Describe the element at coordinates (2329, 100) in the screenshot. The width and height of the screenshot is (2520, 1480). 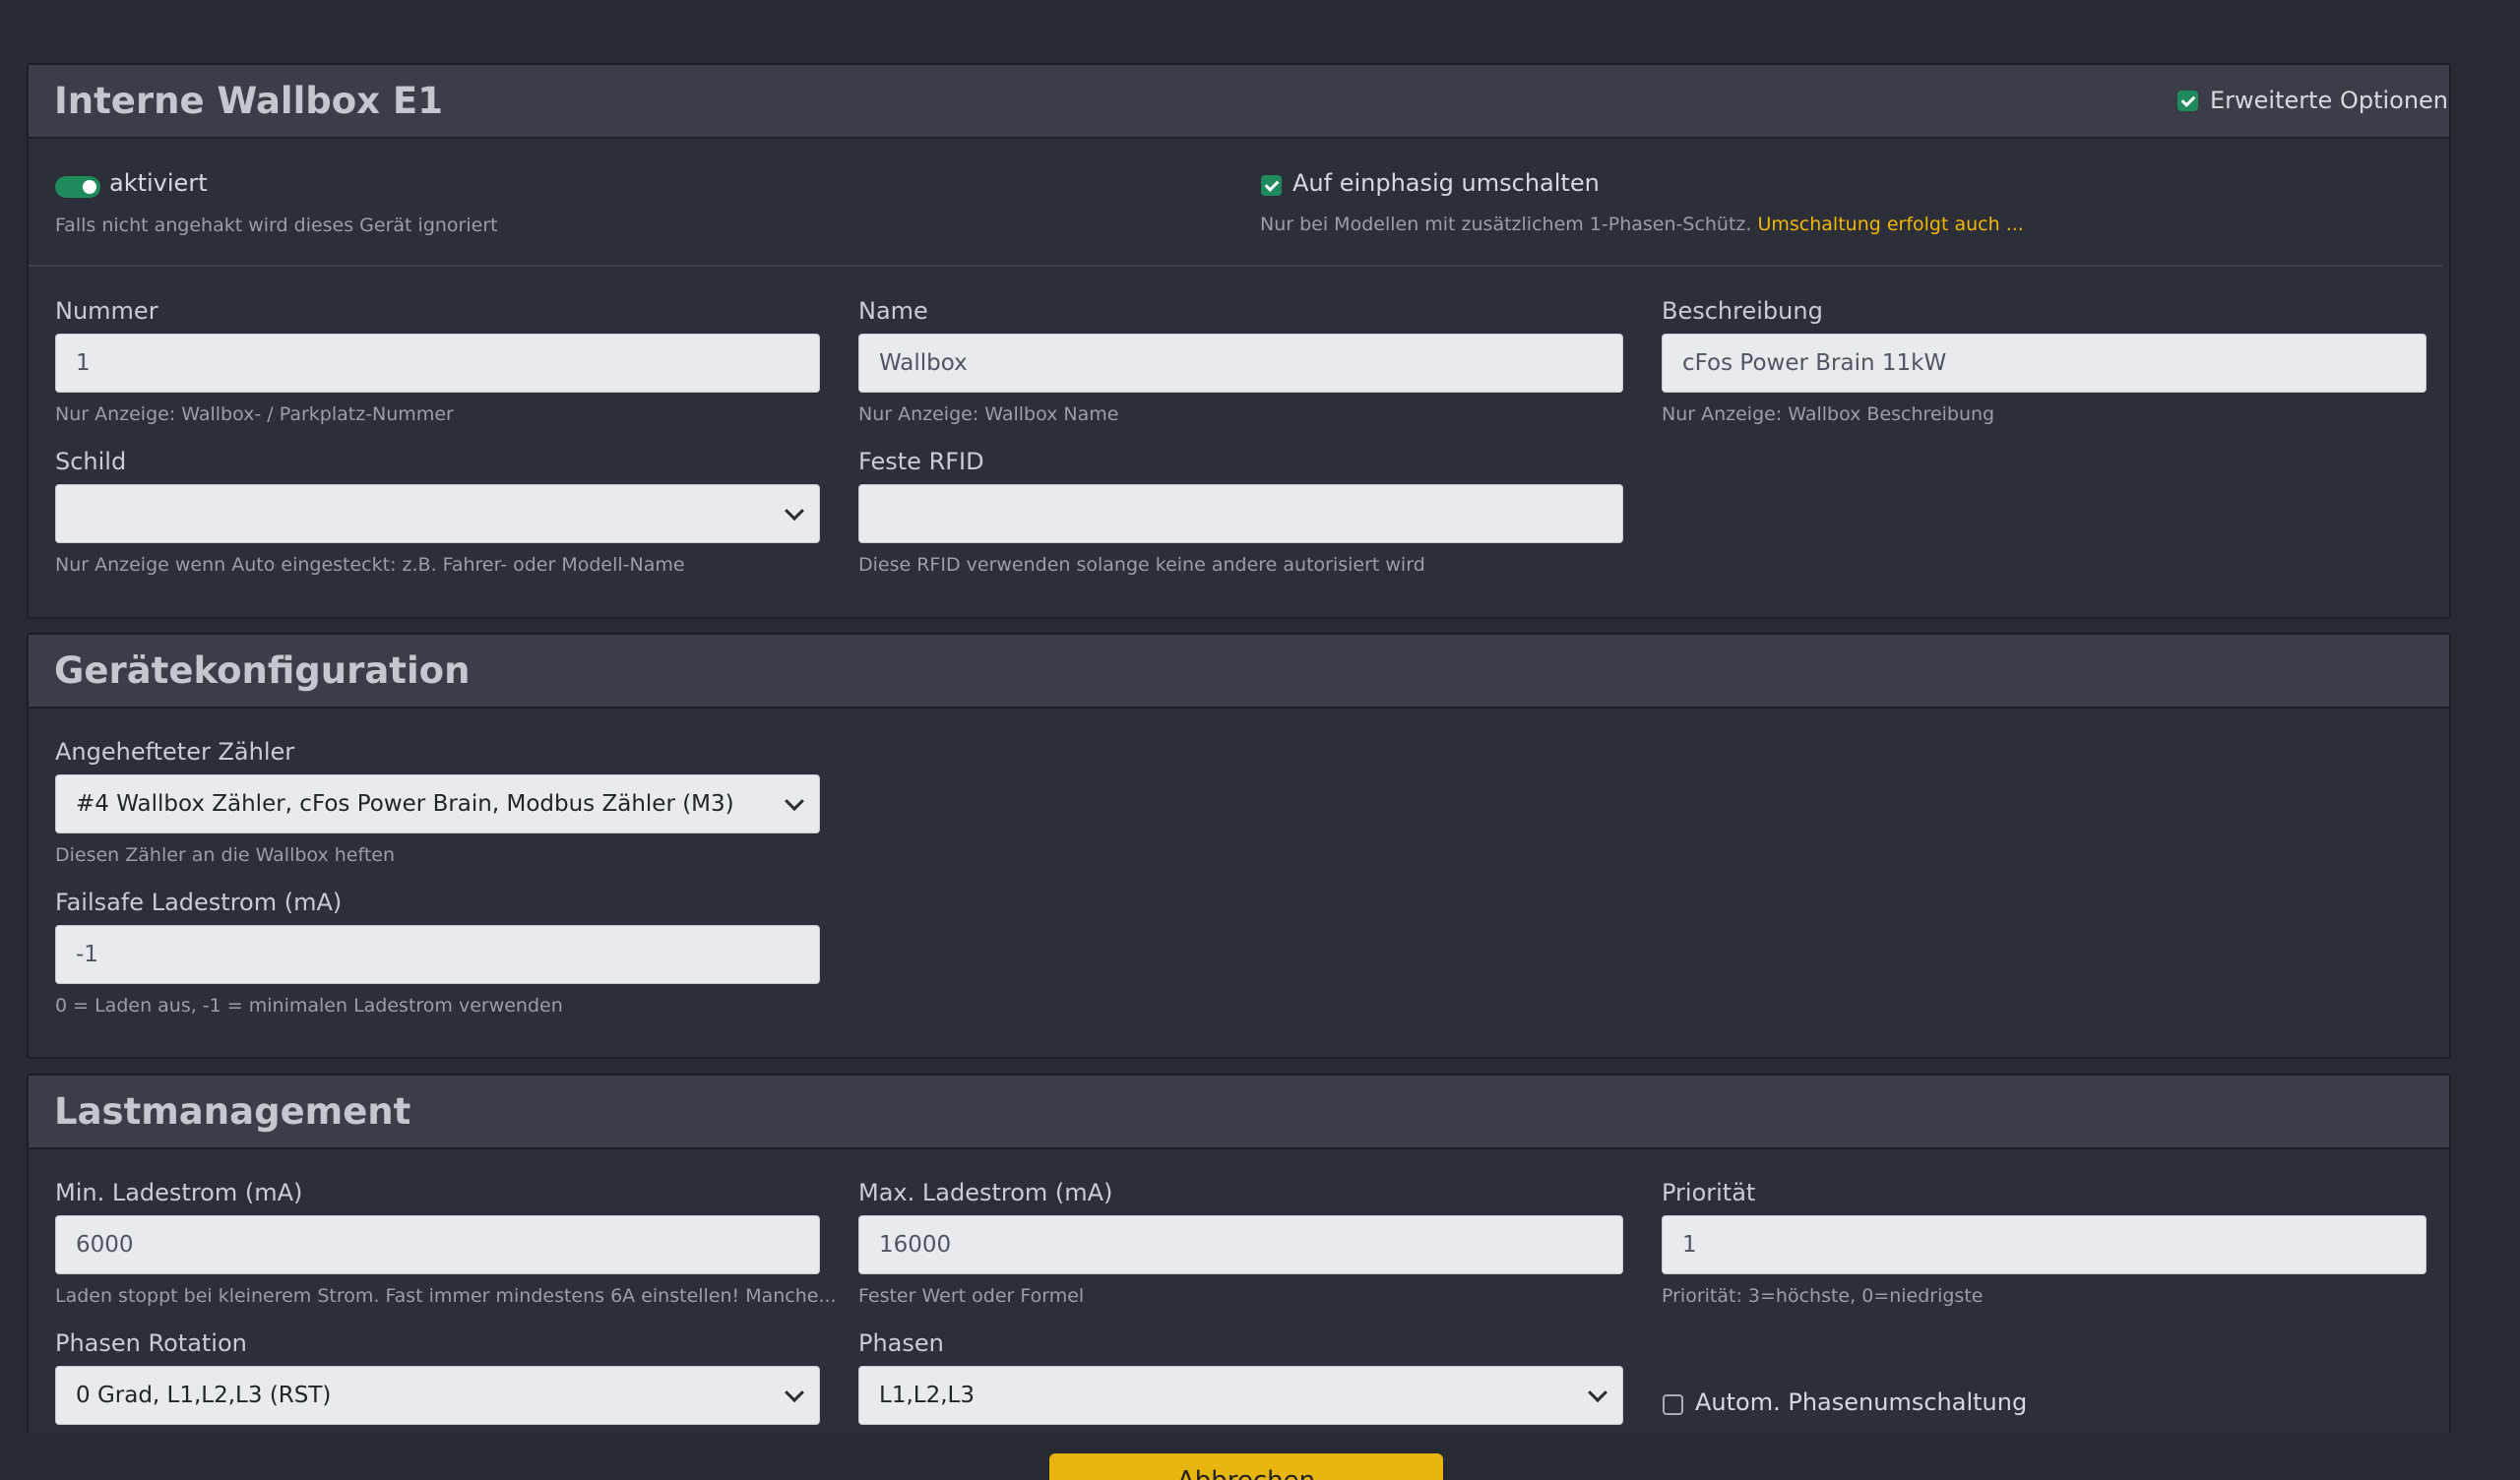
I see `advanced-options-label: Erweiterte Optionen` at that location.